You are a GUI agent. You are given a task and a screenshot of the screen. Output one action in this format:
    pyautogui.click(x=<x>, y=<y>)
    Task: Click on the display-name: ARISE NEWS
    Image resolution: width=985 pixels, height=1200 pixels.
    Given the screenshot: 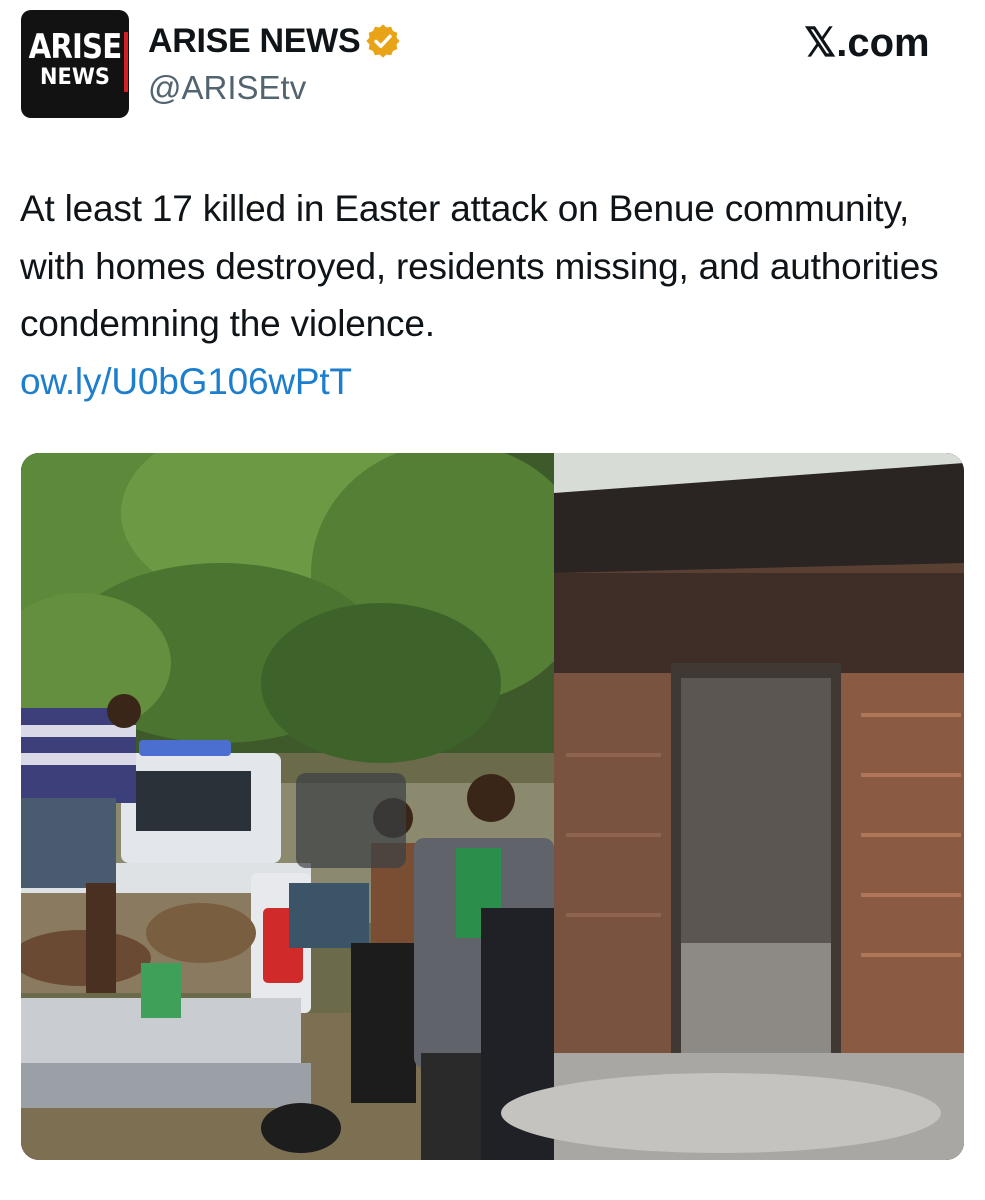 What is the action you would take?
    pyautogui.click(x=254, y=41)
    